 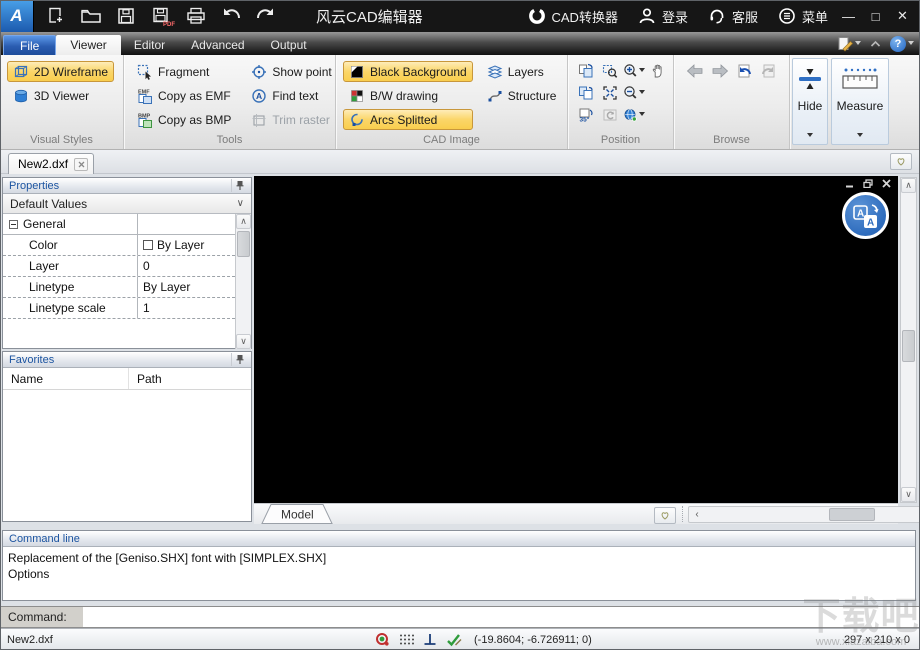 What do you see at coordinates (17, 16) in the screenshot?
I see `app-logo-icon: A` at bounding box center [17, 16].